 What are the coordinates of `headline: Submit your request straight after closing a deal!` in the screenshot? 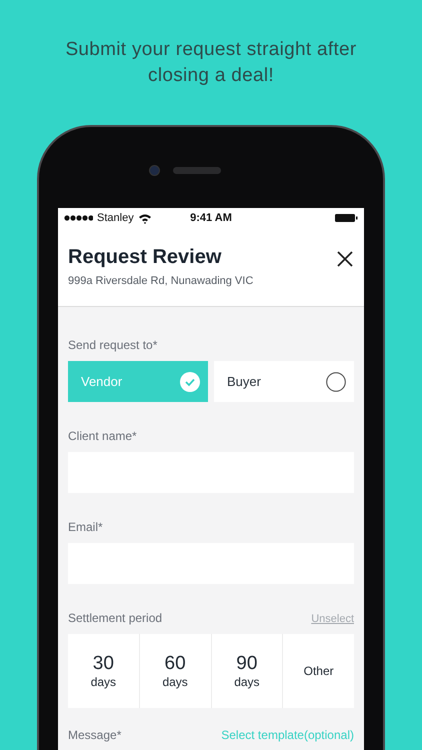 It's located at (211, 63).